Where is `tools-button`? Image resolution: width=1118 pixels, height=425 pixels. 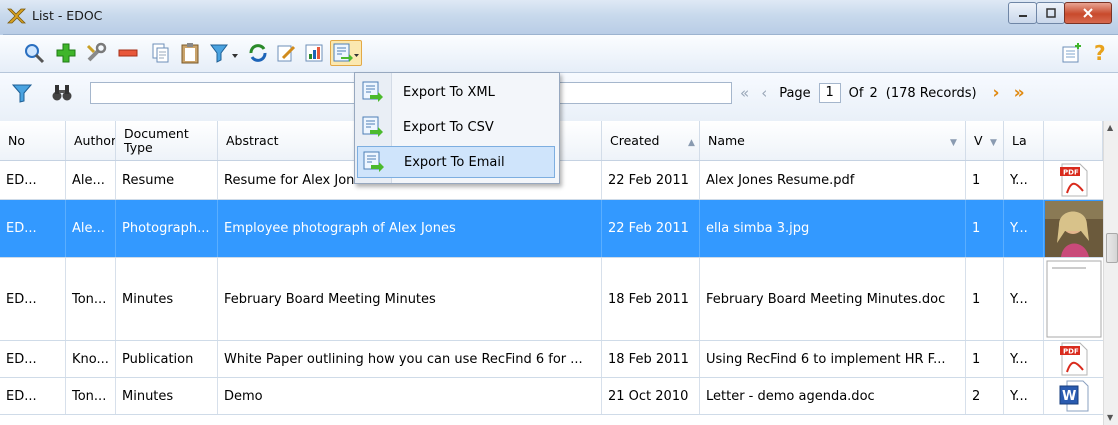
tools-button is located at coordinates (96, 53).